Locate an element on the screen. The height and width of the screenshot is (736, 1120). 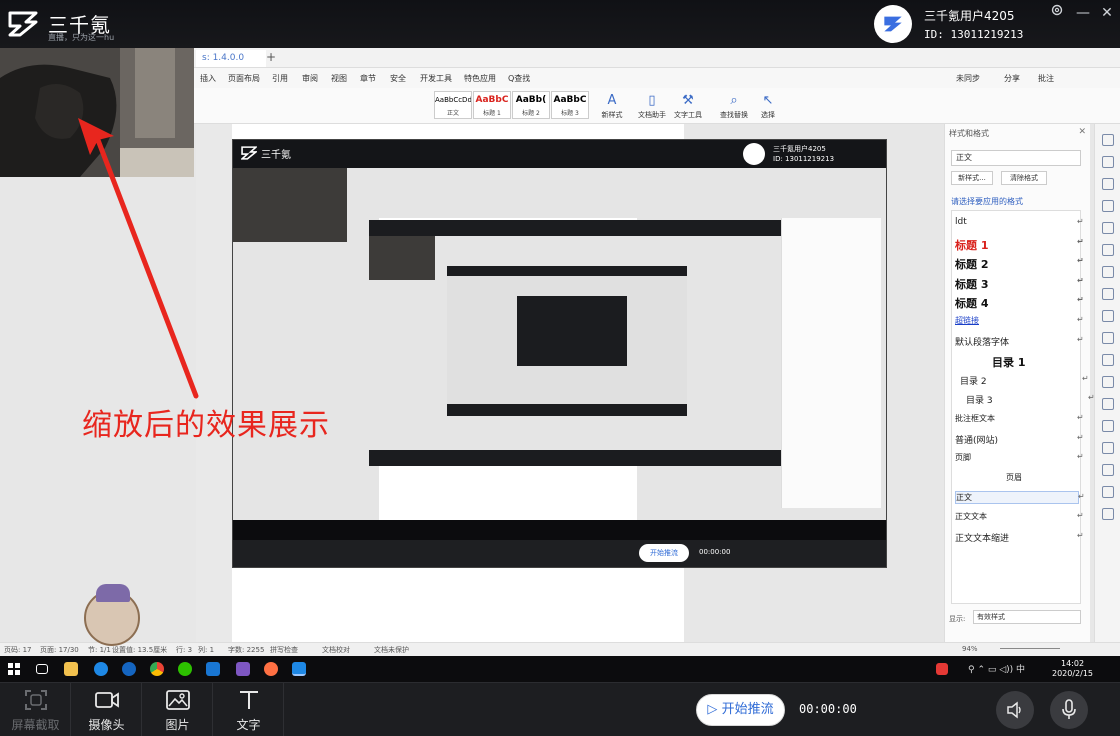
style-list-item: 标题 4 ↵ is located at coordinates (1019, 303).